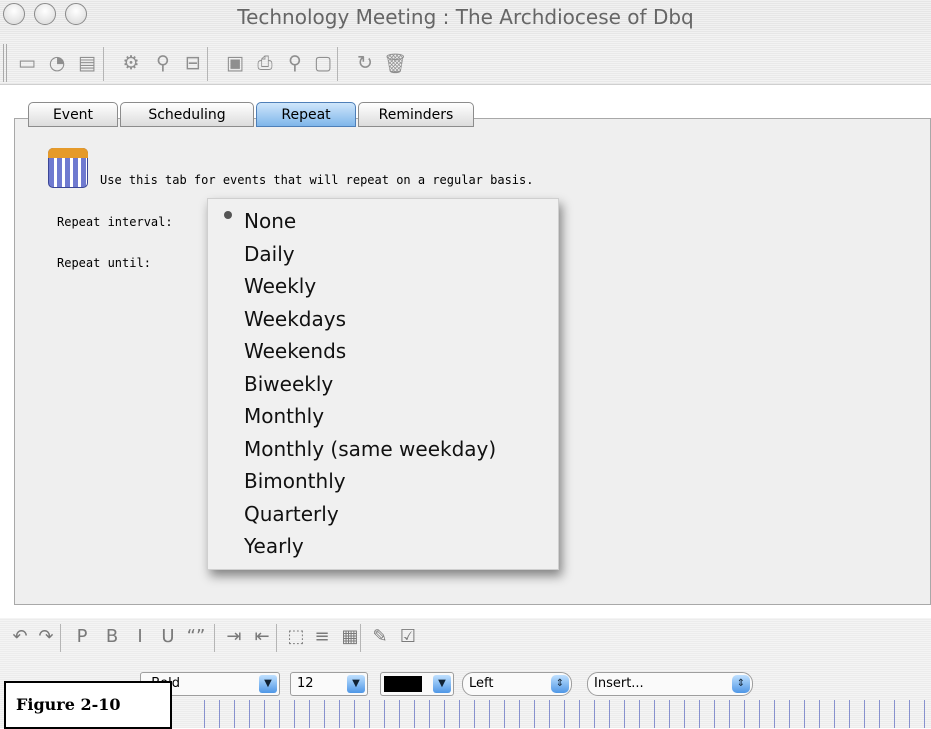  What do you see at coordinates (270, 221) in the screenshot?
I see `menu-item: None` at bounding box center [270, 221].